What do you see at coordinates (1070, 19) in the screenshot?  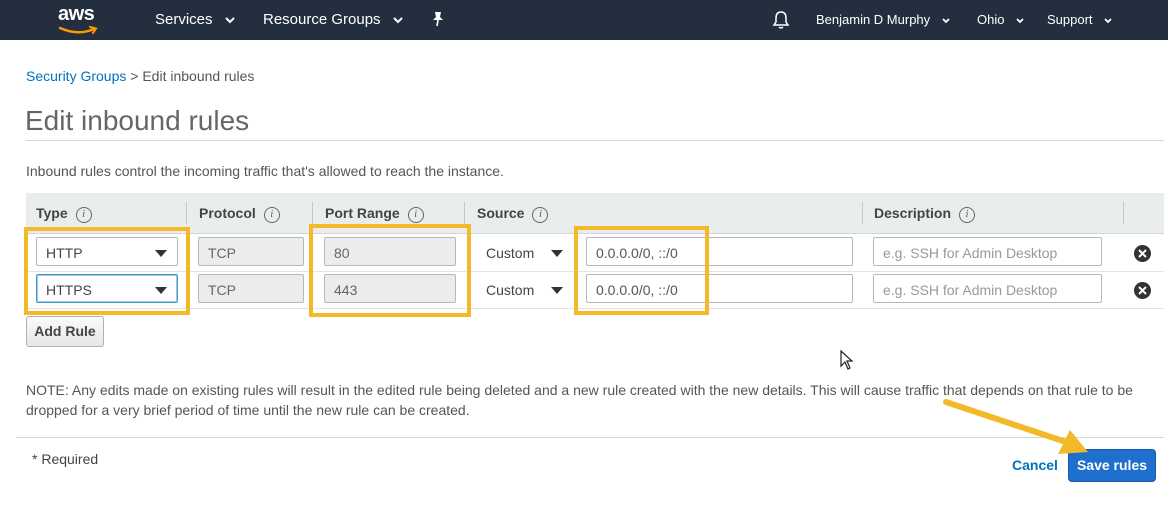 I see `support-label: Support` at bounding box center [1070, 19].